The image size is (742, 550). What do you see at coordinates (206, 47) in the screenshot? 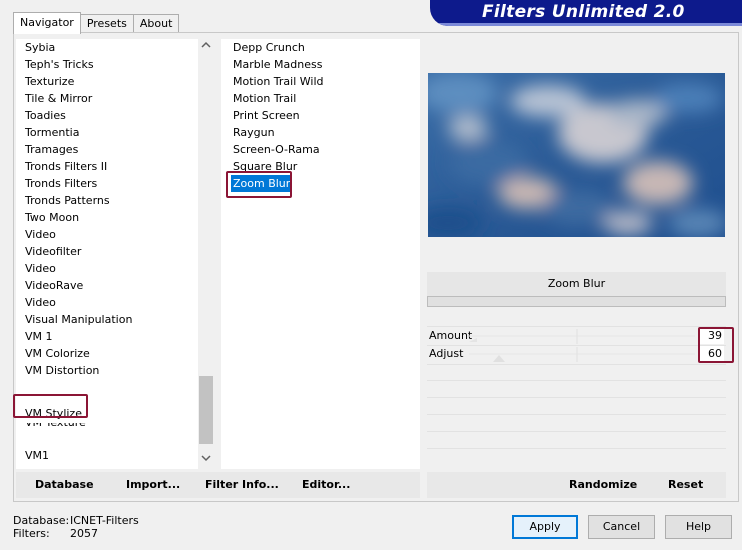
I see `chevron-up-icon` at bounding box center [206, 47].